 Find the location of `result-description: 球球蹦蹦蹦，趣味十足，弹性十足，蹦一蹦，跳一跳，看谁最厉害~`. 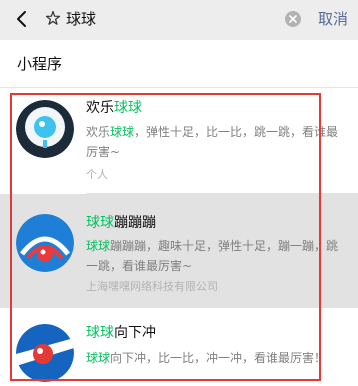

result-description: 球球蹦蹦蹦，趣味十足，弹性十足，蹦一蹦，跳一跳，看谁最厉害~ is located at coordinates (215, 256).